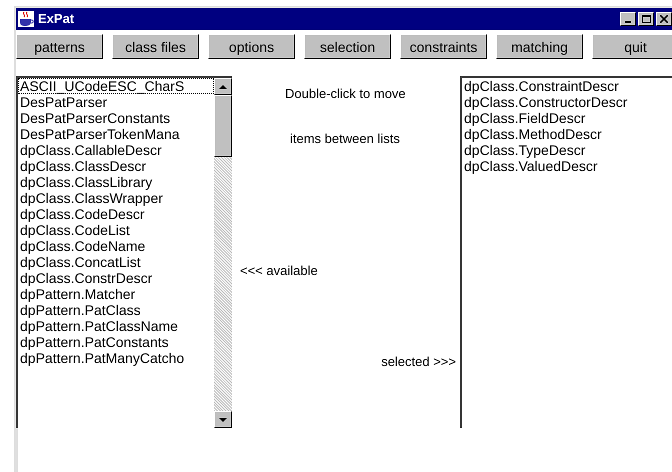  Describe the element at coordinates (155, 46) in the screenshot. I see `toolbar-button: class files` at that location.